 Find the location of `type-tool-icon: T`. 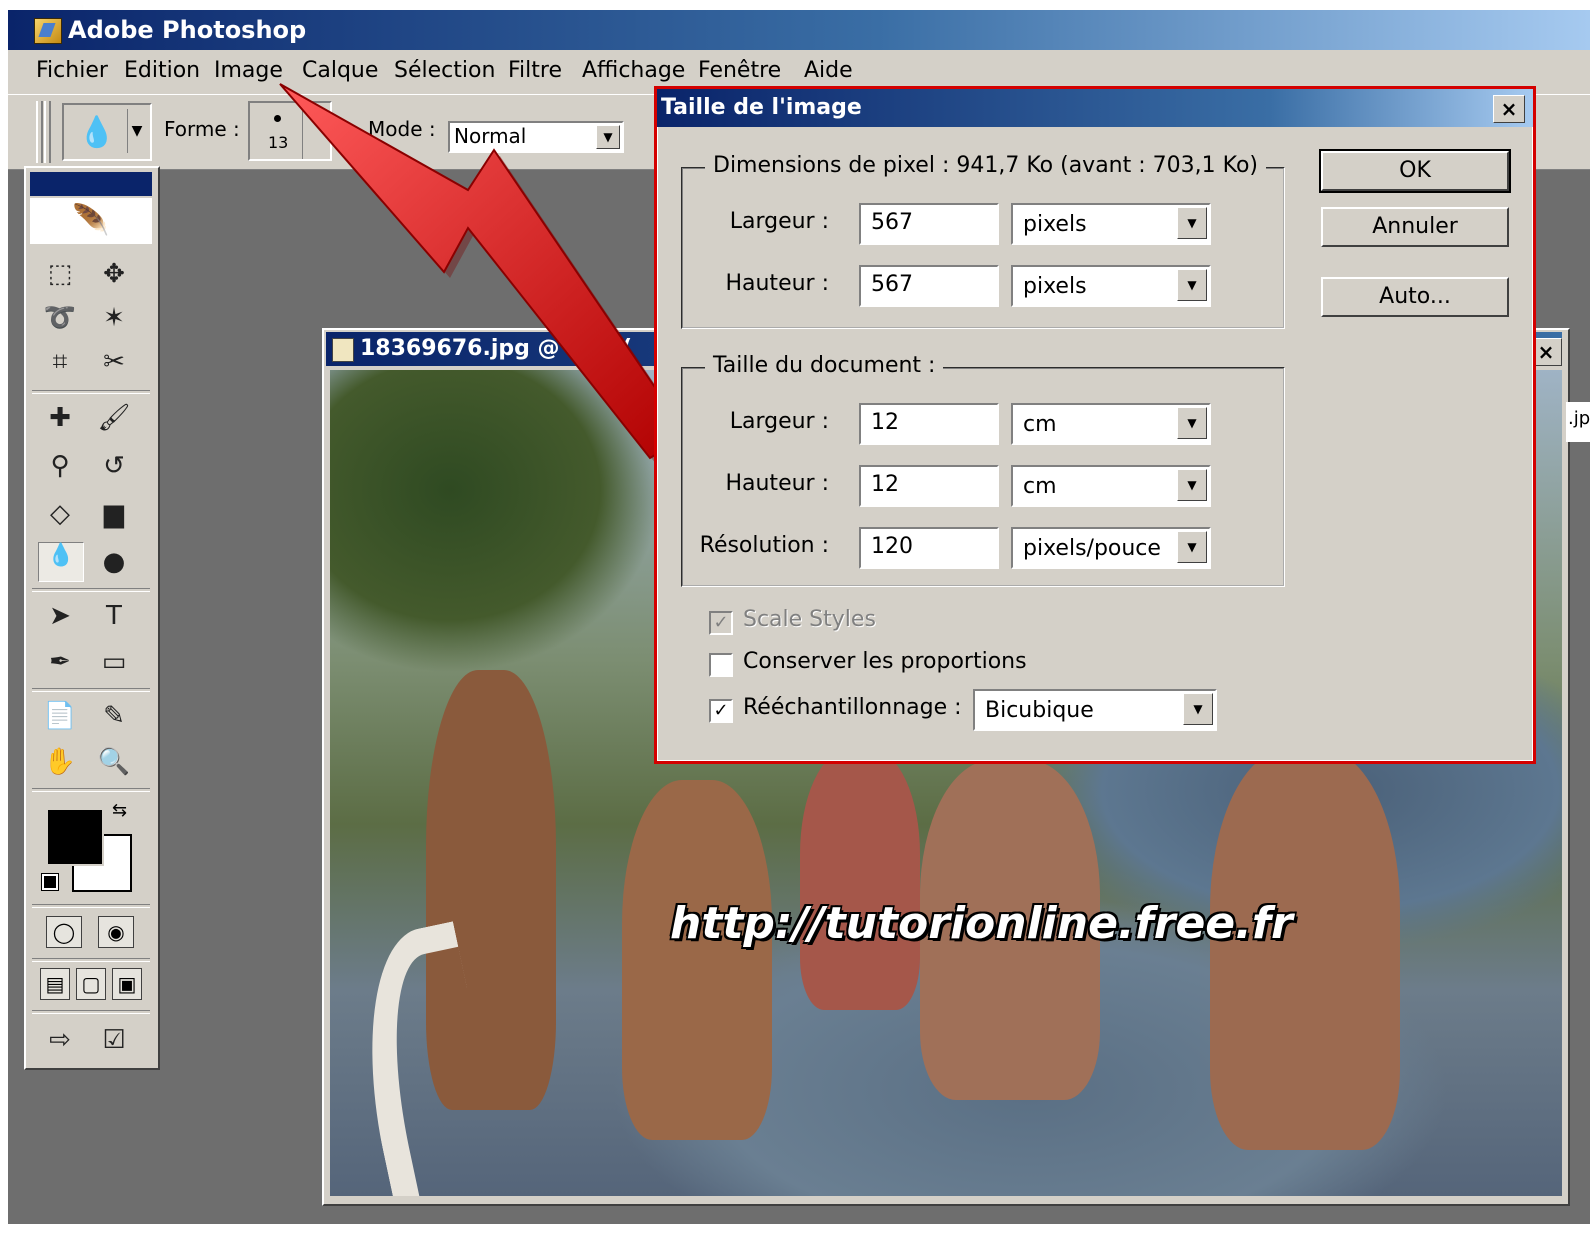

type-tool-icon: T is located at coordinates (114, 616).